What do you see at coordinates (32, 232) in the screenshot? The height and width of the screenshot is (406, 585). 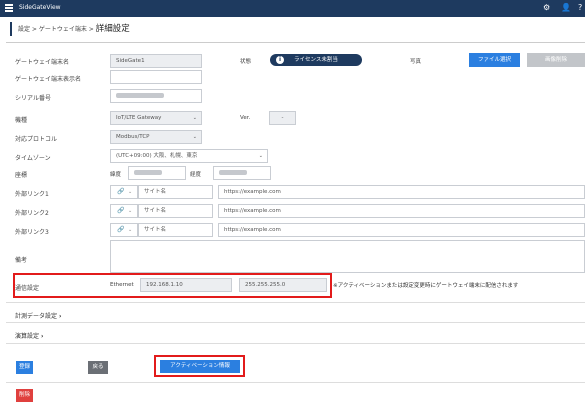 I see `external-link-3-label: 外部リンク3` at bounding box center [32, 232].